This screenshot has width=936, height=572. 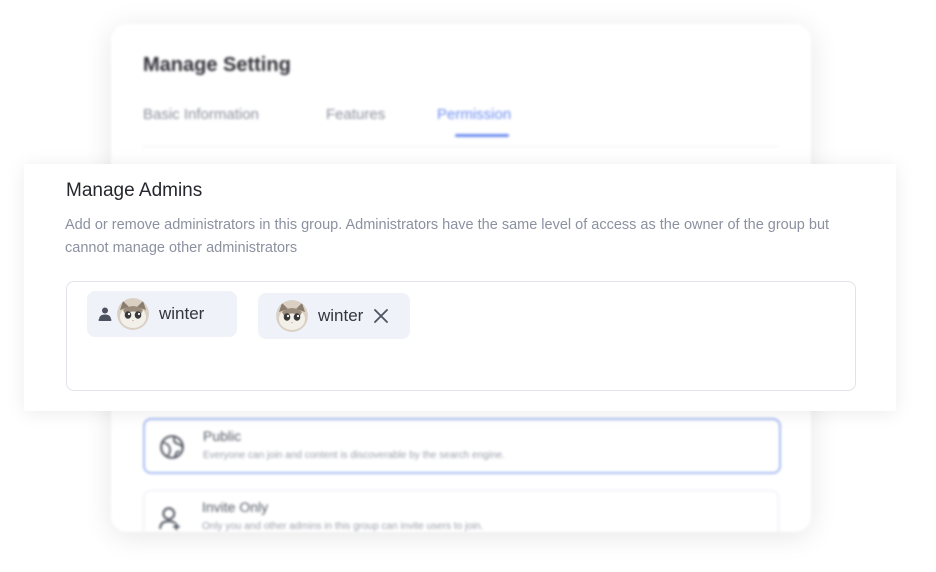 What do you see at coordinates (217, 65) in the screenshot?
I see `page-title: Manage Setting` at bounding box center [217, 65].